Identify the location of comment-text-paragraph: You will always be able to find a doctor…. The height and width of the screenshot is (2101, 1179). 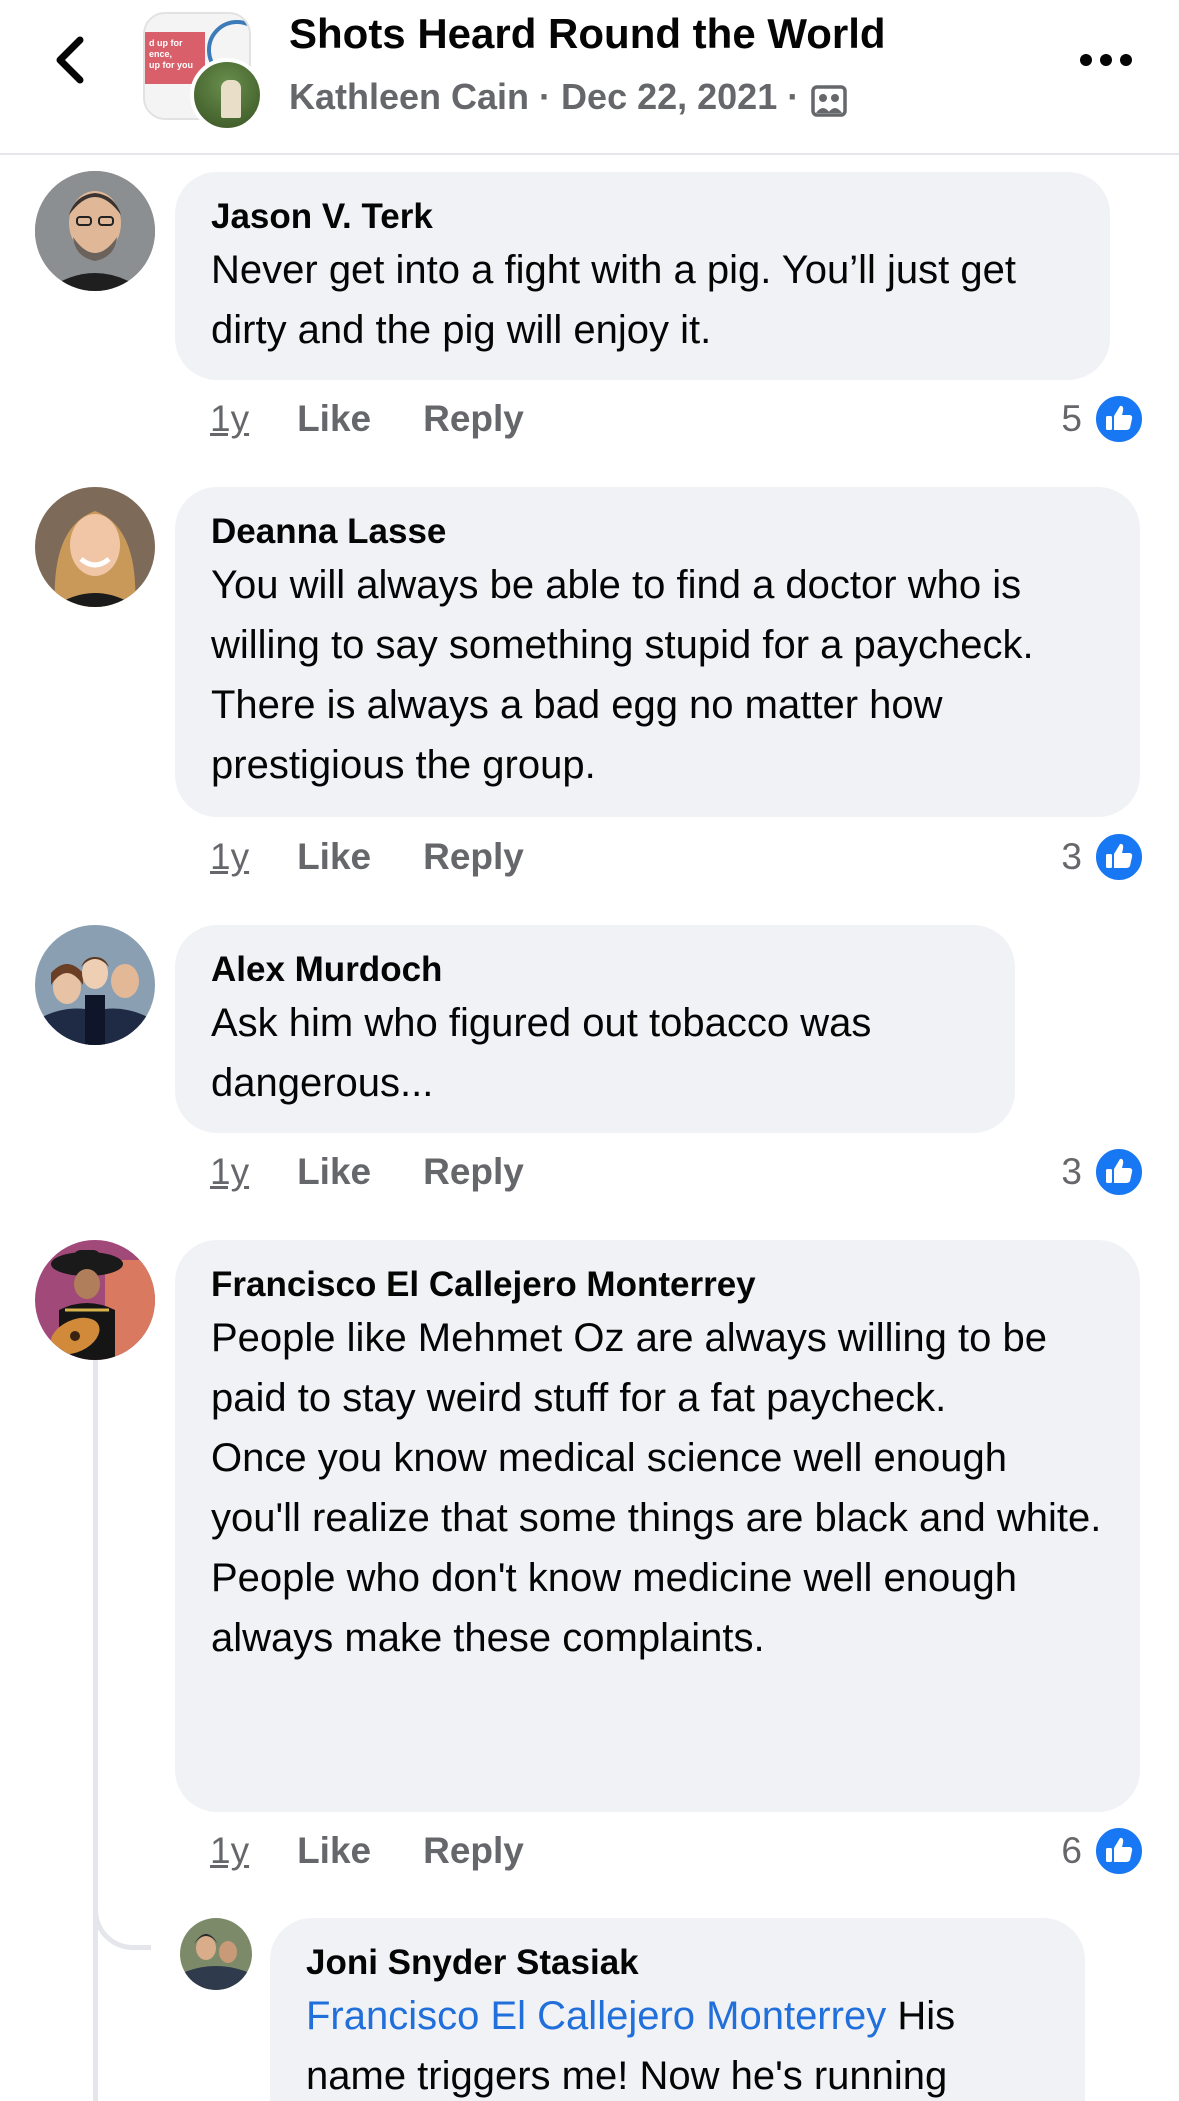
(622, 675).